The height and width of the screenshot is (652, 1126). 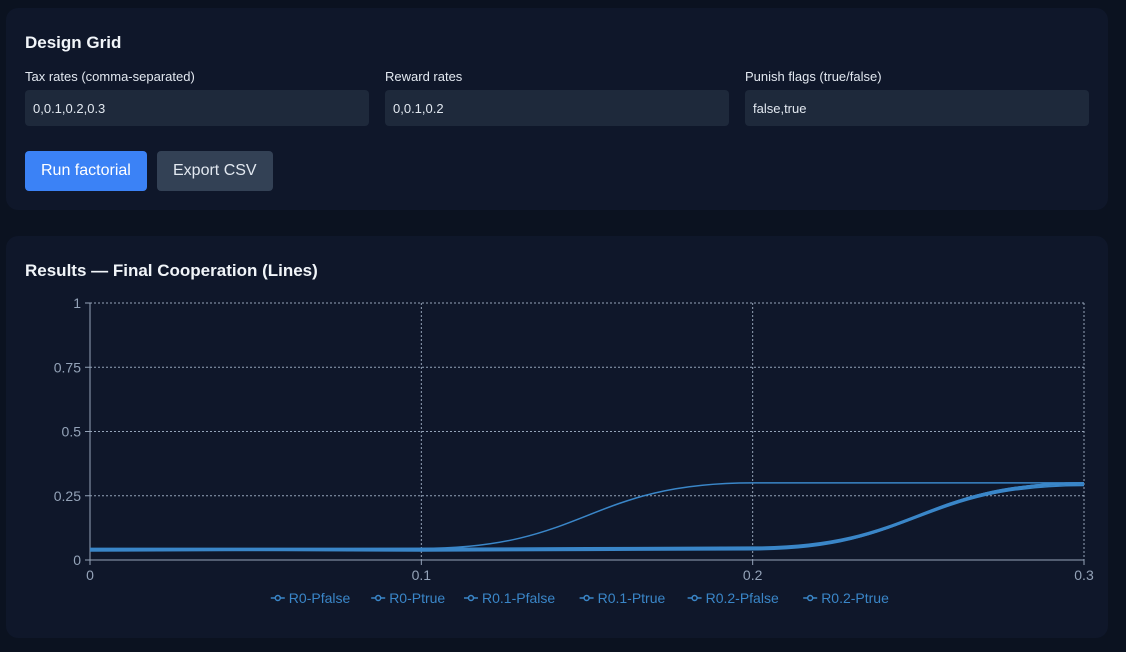 What do you see at coordinates (110, 76) in the screenshot?
I see `tax-rates-label: Tax rates (comma-separated)` at bounding box center [110, 76].